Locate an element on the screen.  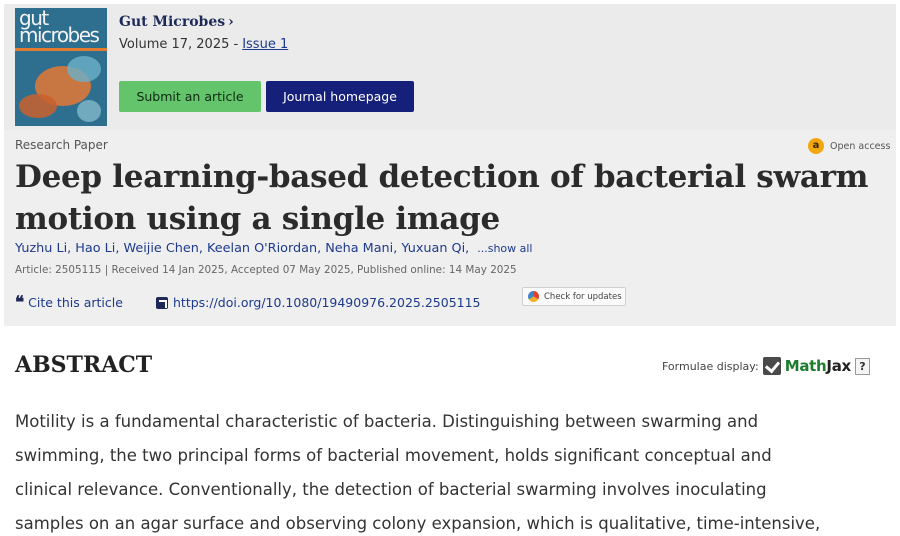
check-updates-label: Check for updates is located at coordinates (583, 296).